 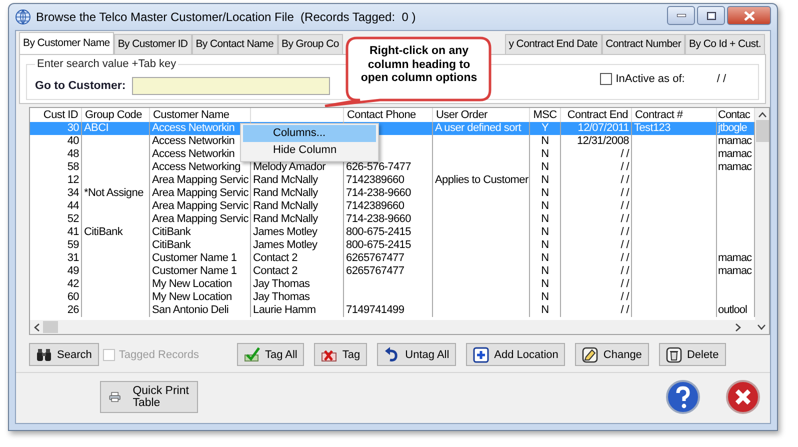 What do you see at coordinates (297, 245) in the screenshot?
I see `table-cell: James Motley` at bounding box center [297, 245].